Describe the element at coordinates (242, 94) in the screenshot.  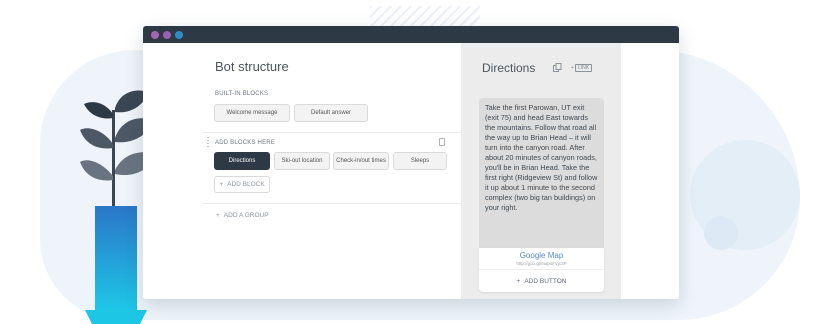
I see `builtin-blocks-label: BUILT-IN BLOCKS` at that location.